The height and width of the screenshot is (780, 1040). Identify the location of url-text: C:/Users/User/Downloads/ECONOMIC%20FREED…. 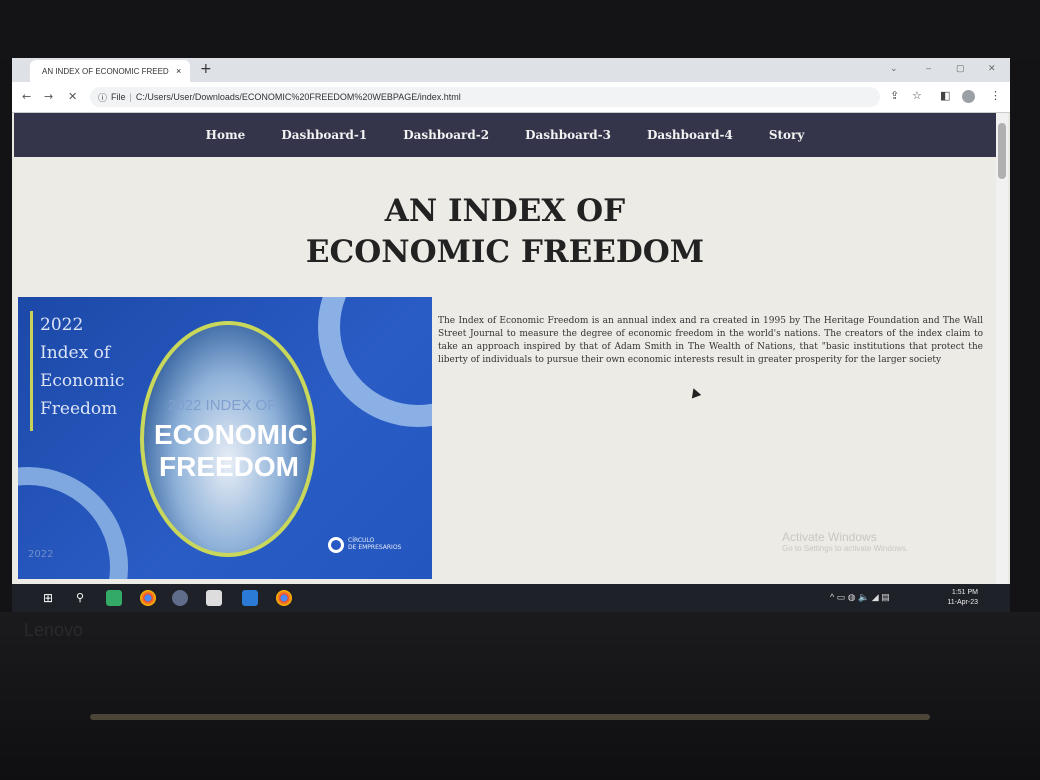
(298, 97).